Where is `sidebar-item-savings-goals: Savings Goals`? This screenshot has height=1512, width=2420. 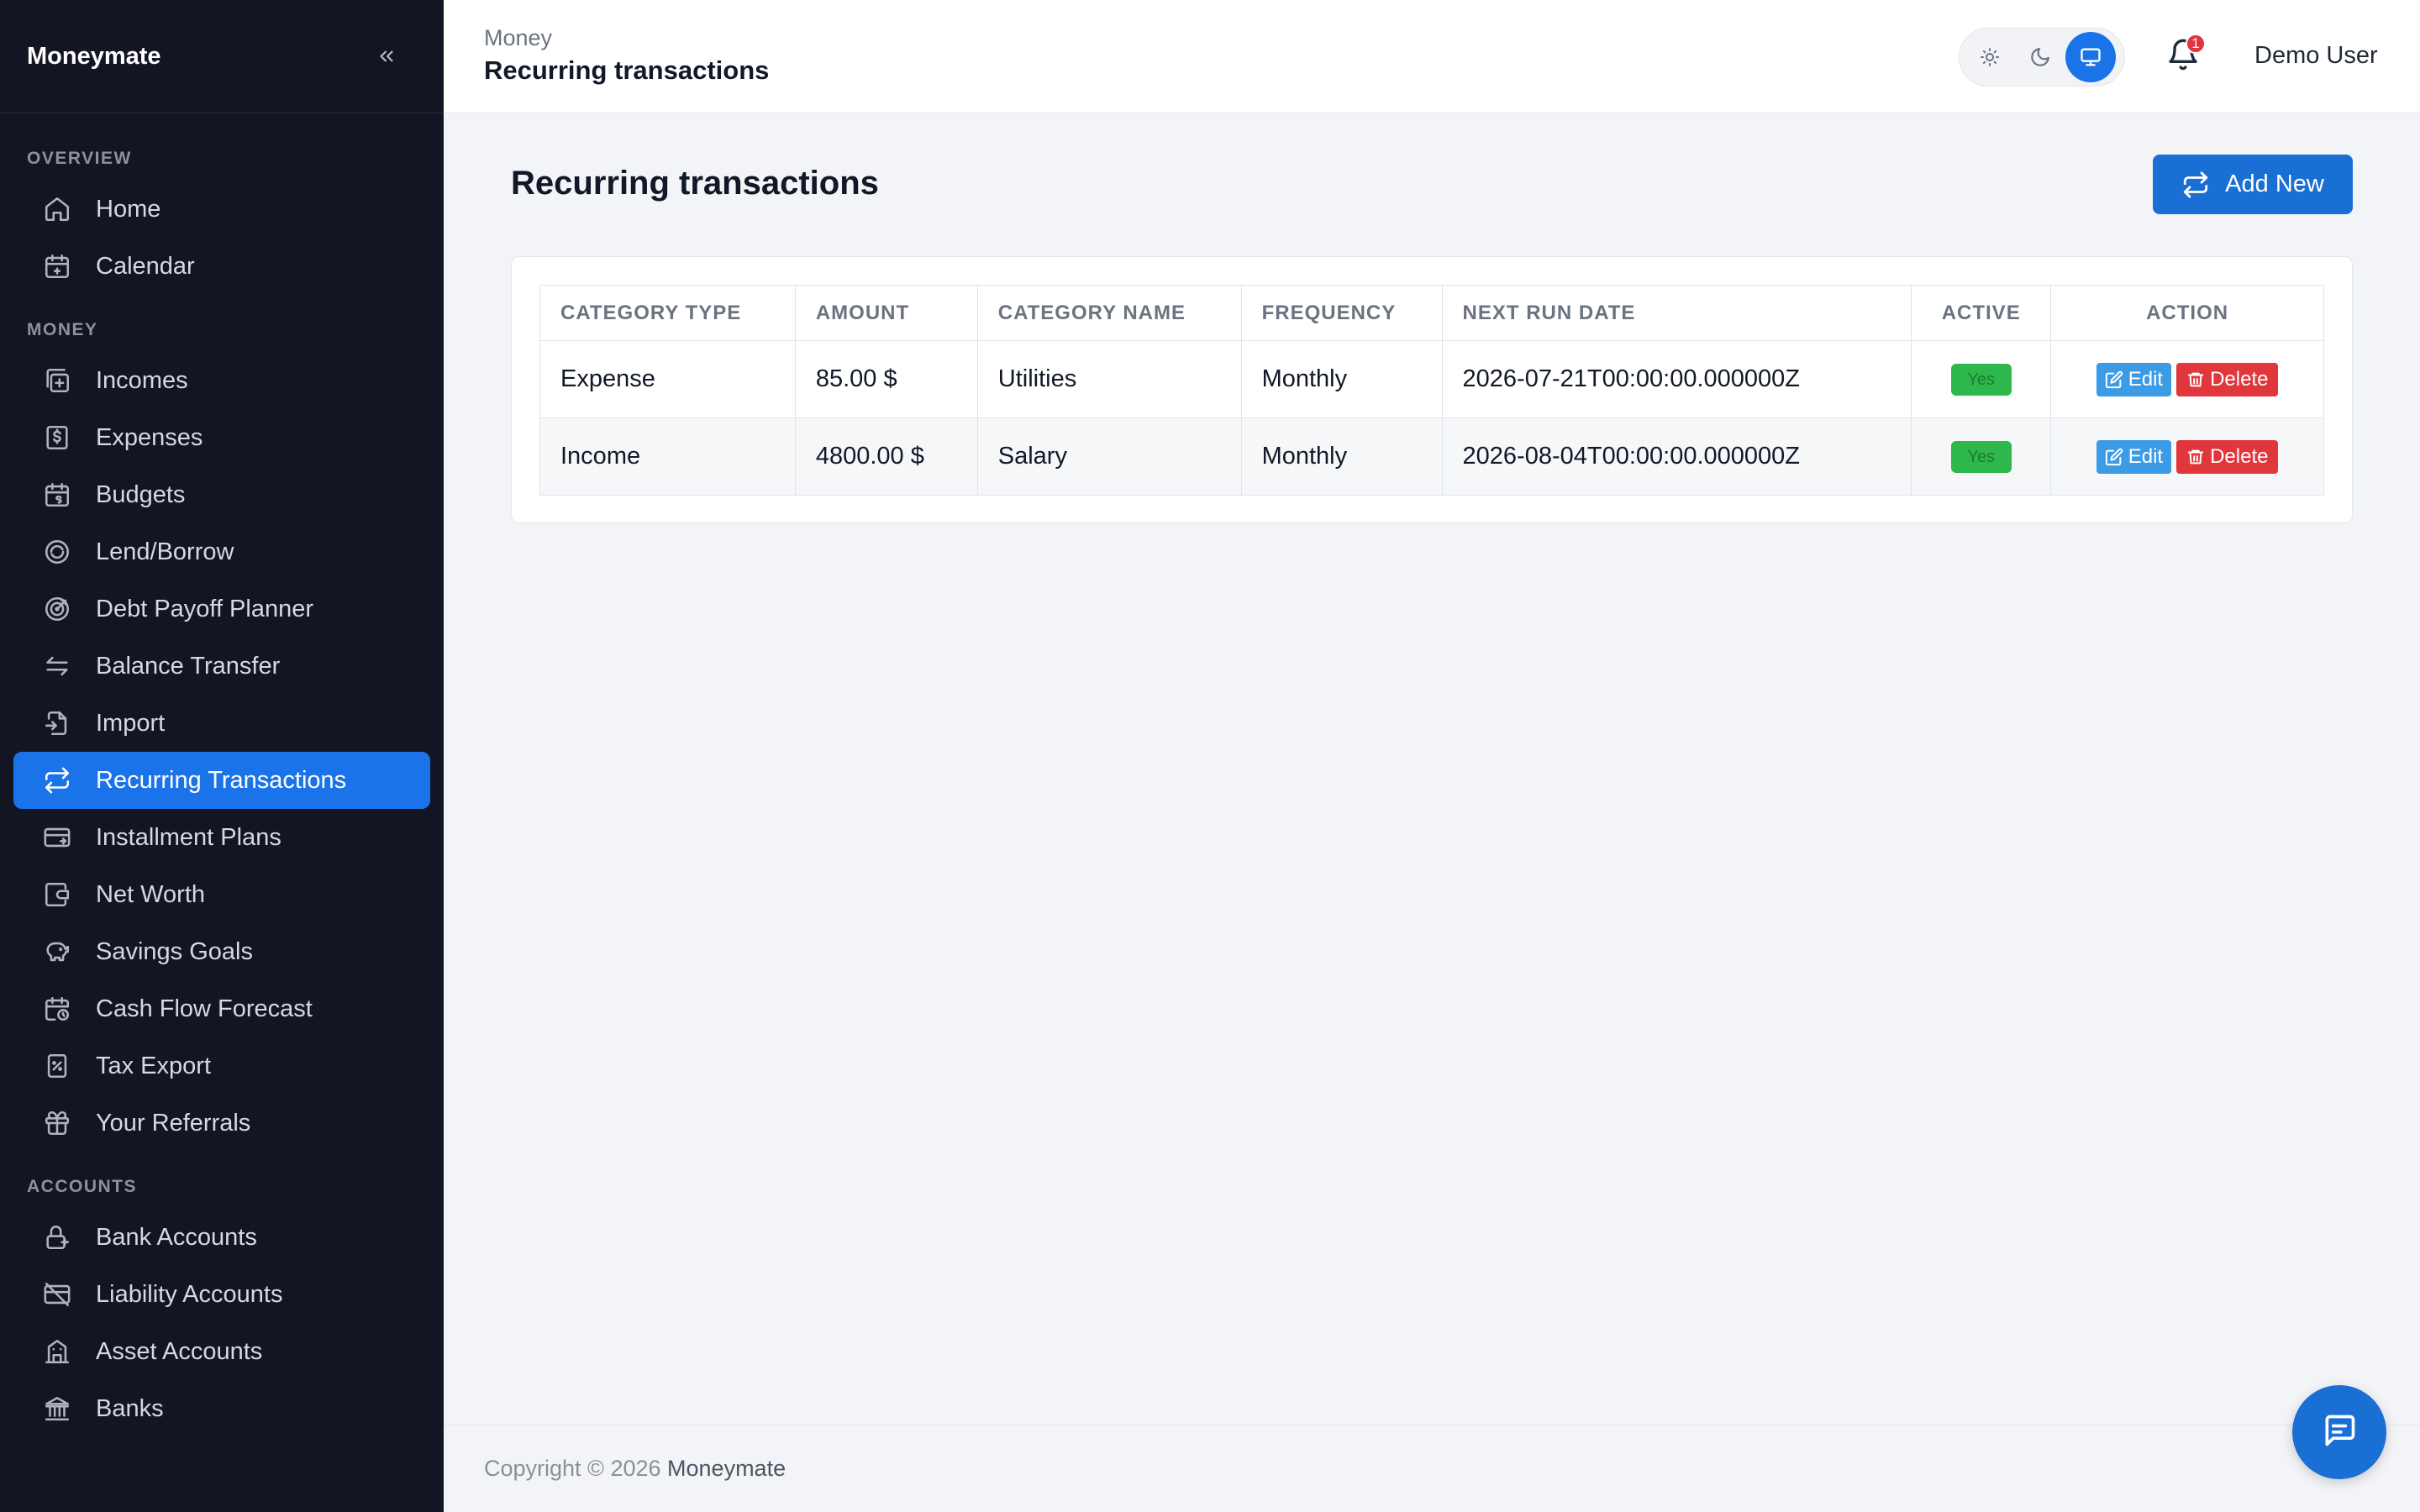 sidebar-item-savings-goals: Savings Goals is located at coordinates (221, 951).